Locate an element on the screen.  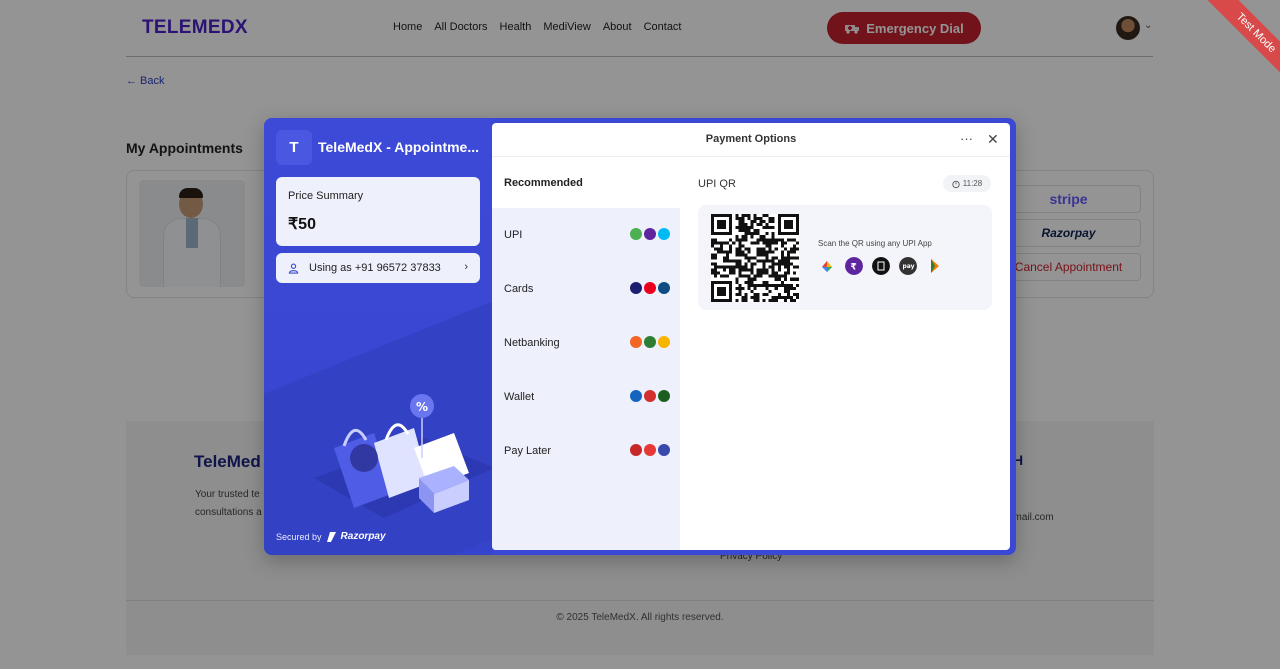
upi-icons is located at coordinates (650, 234).